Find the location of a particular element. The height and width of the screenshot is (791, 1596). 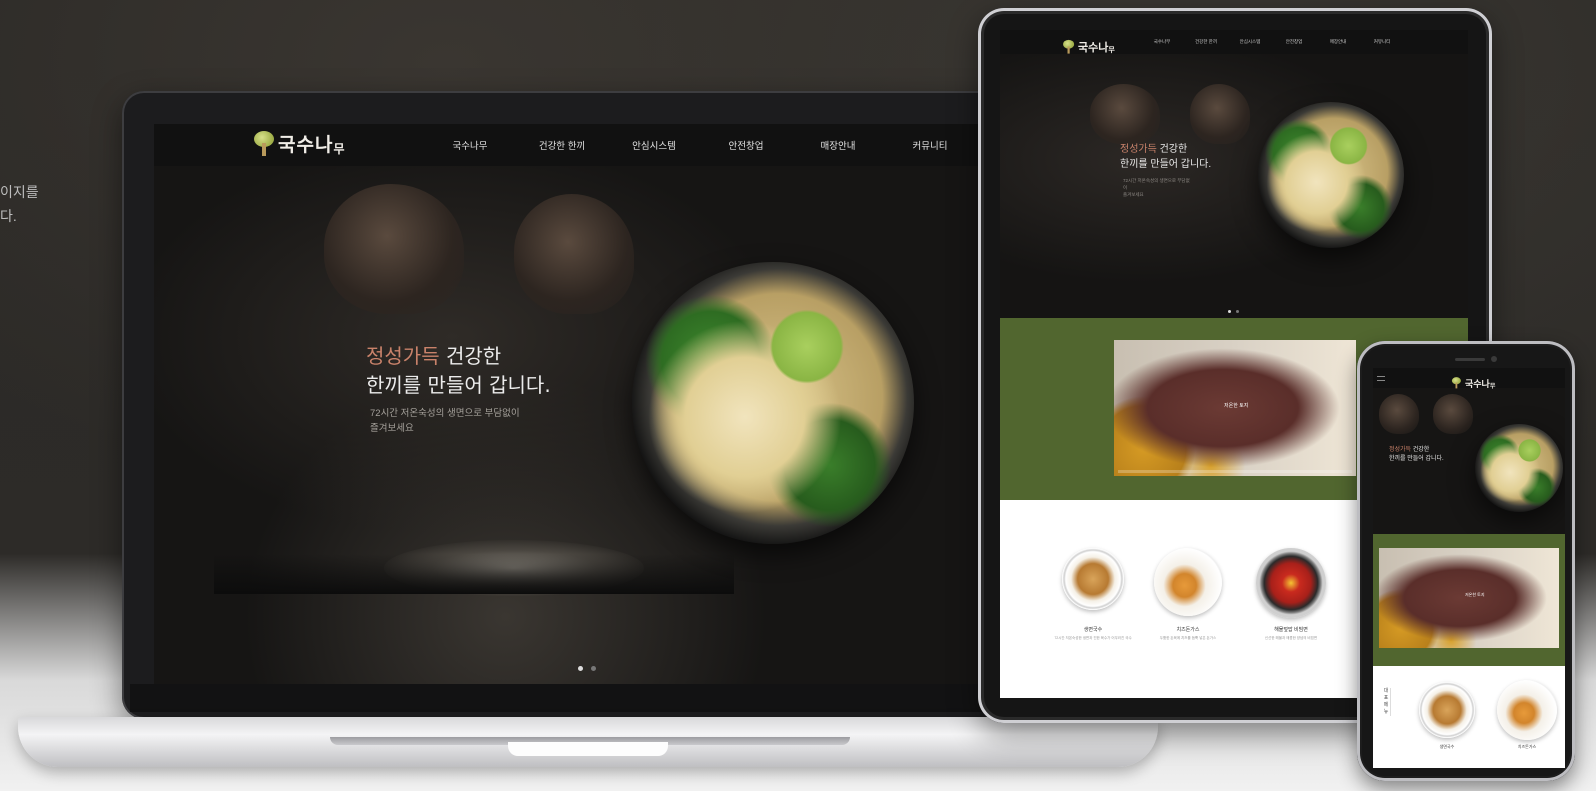

phone-header: 국수나 무 is located at coordinates (1469, 379).